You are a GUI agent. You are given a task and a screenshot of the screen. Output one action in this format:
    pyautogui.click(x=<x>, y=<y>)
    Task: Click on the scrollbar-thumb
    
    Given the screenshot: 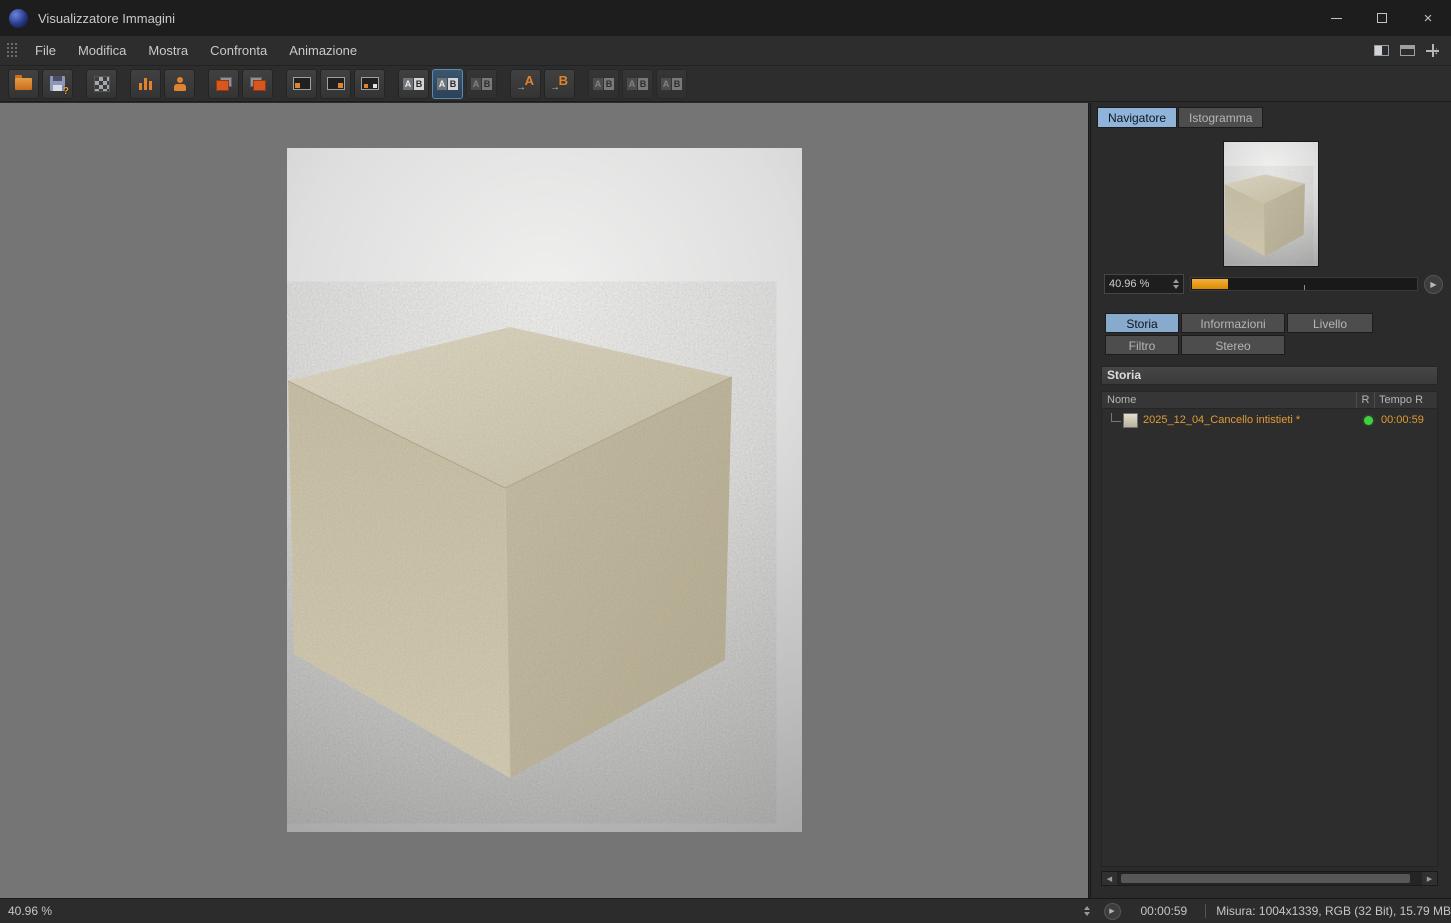 What is the action you would take?
    pyautogui.click(x=1265, y=878)
    